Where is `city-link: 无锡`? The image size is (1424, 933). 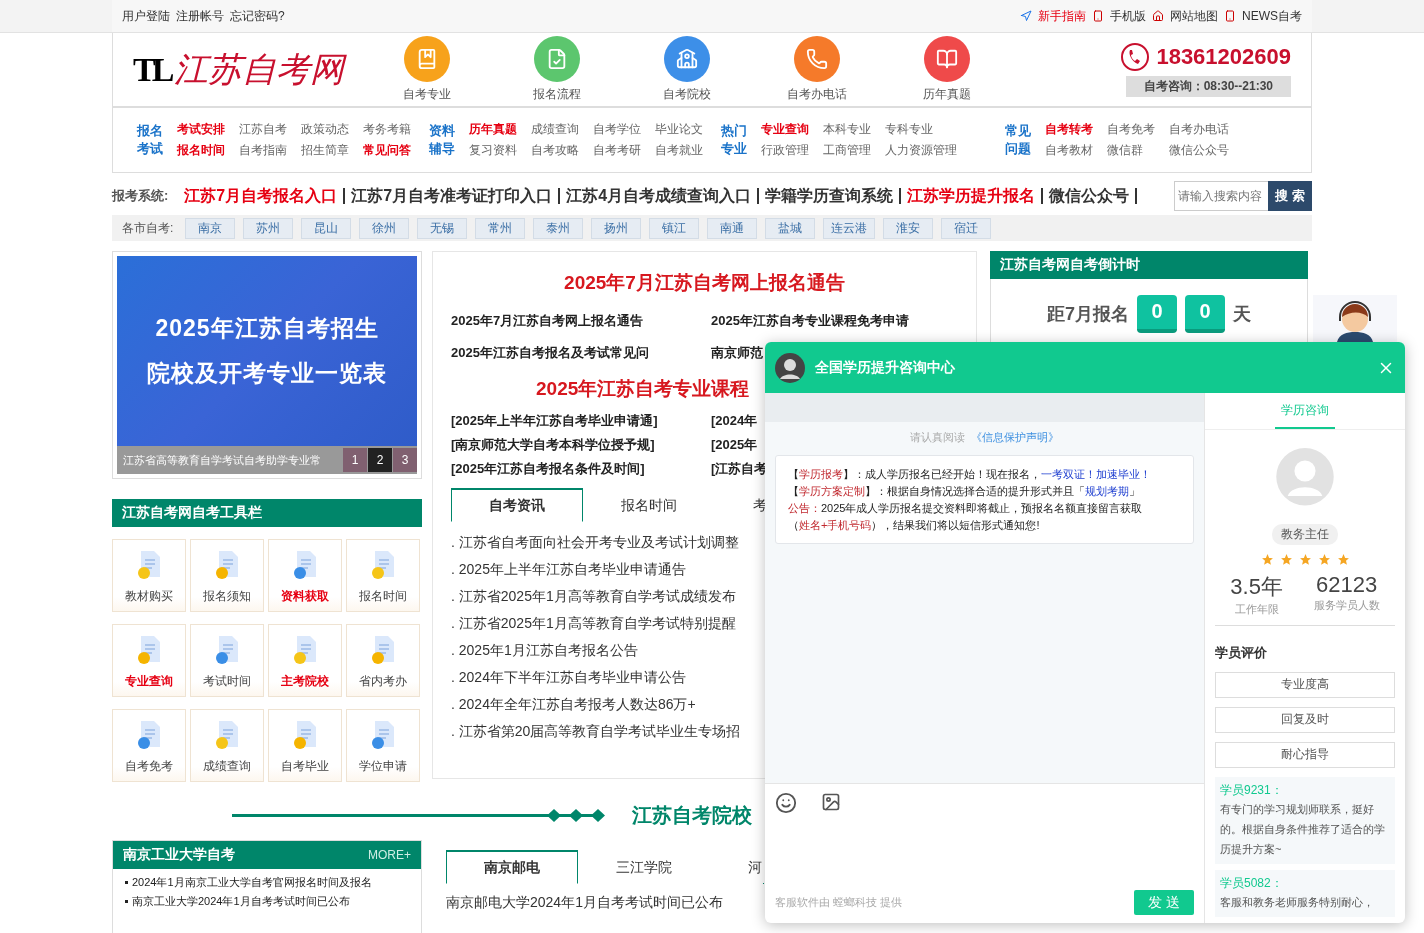 city-link: 无锡 is located at coordinates (442, 228).